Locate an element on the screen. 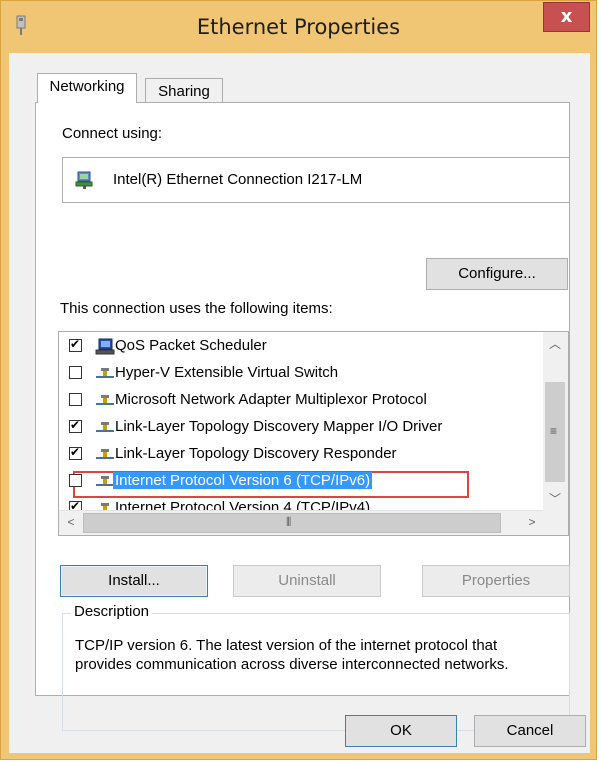  item-label: Link-Layer Topology Discovery Responder is located at coordinates (256, 453).